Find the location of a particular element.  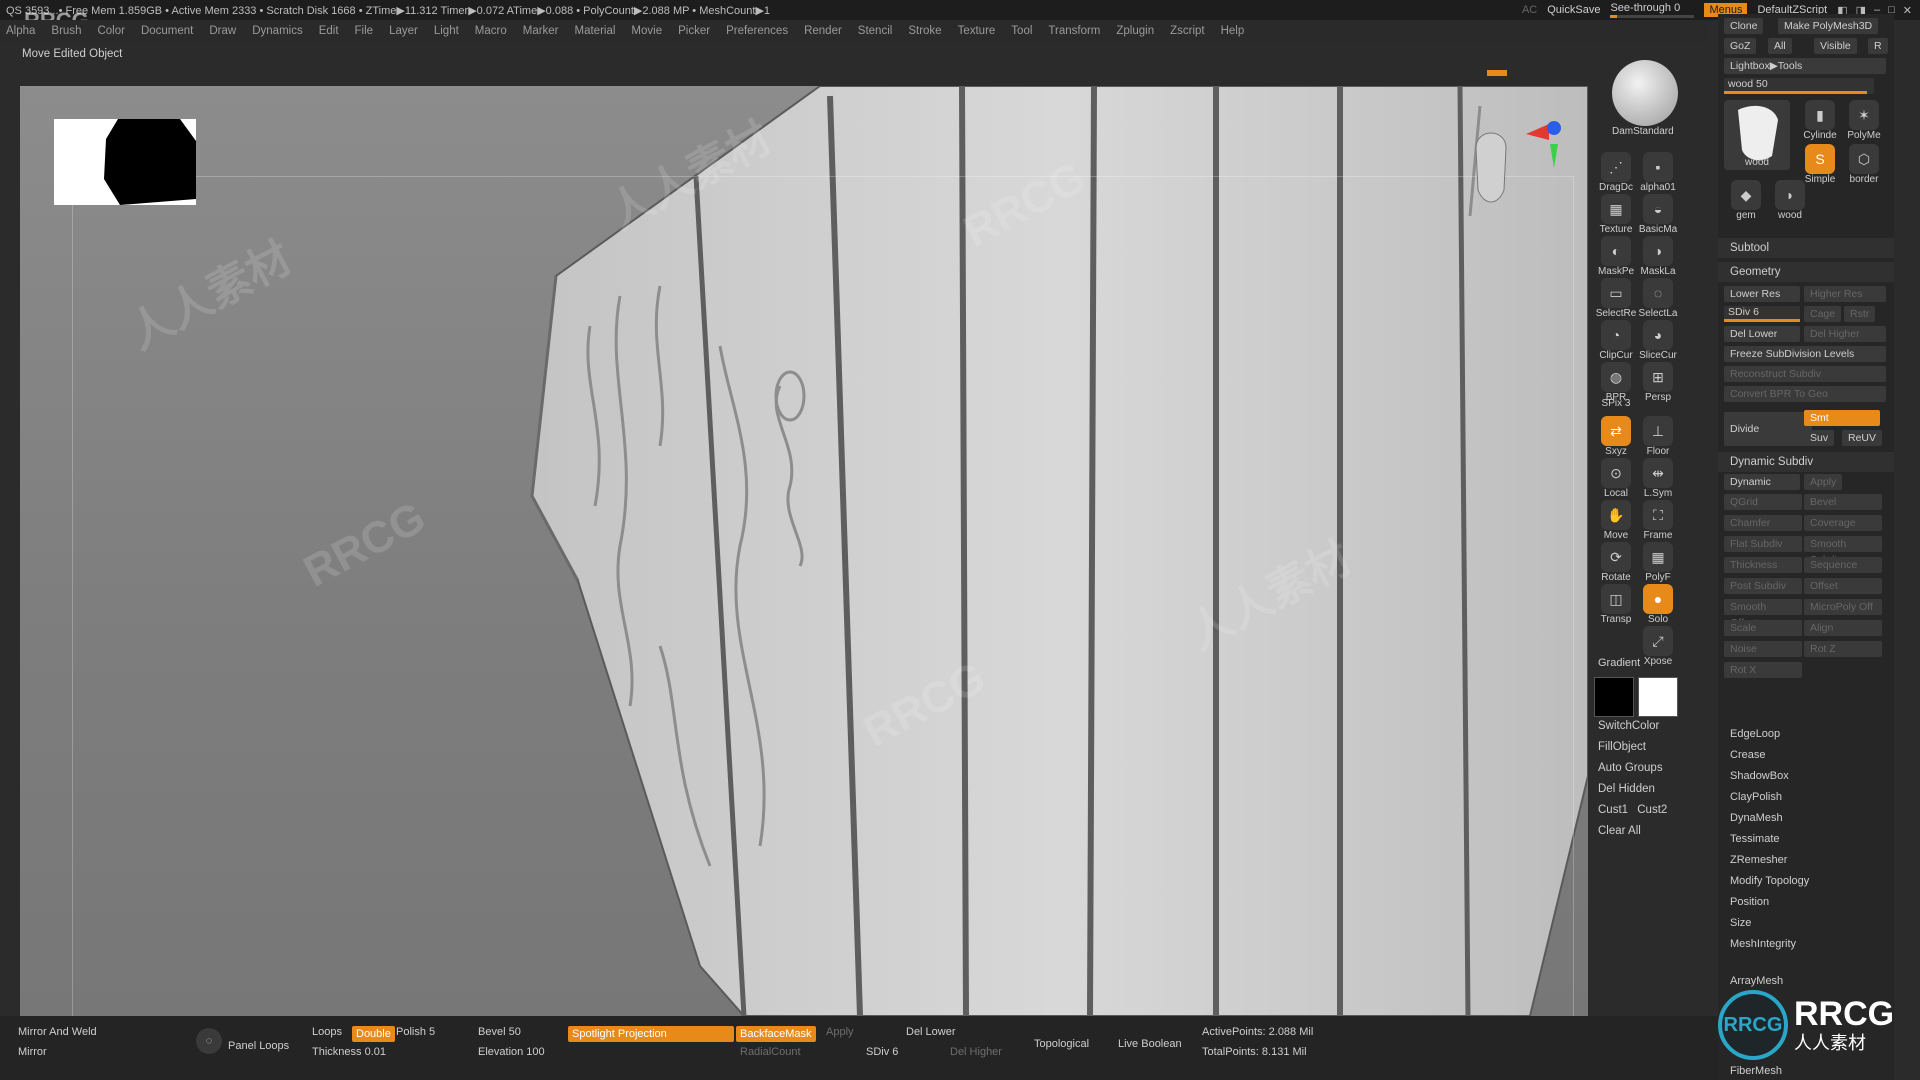

tool-simple: S Simple is located at coordinates (1820, 164).